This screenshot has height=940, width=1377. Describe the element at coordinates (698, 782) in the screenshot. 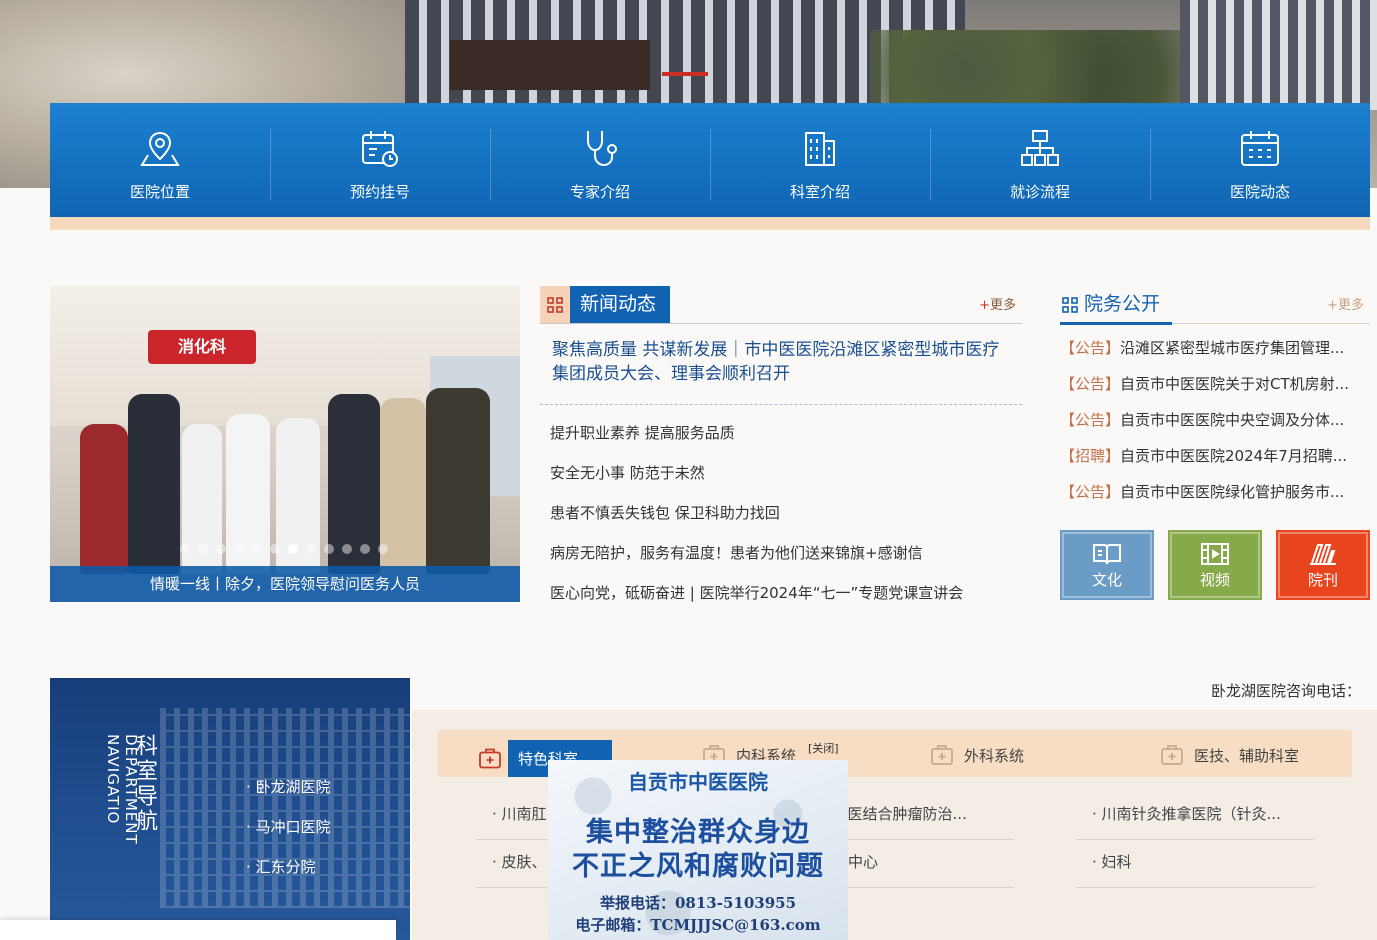

I see `popup-hospital-name: 自贡市中医医院` at that location.